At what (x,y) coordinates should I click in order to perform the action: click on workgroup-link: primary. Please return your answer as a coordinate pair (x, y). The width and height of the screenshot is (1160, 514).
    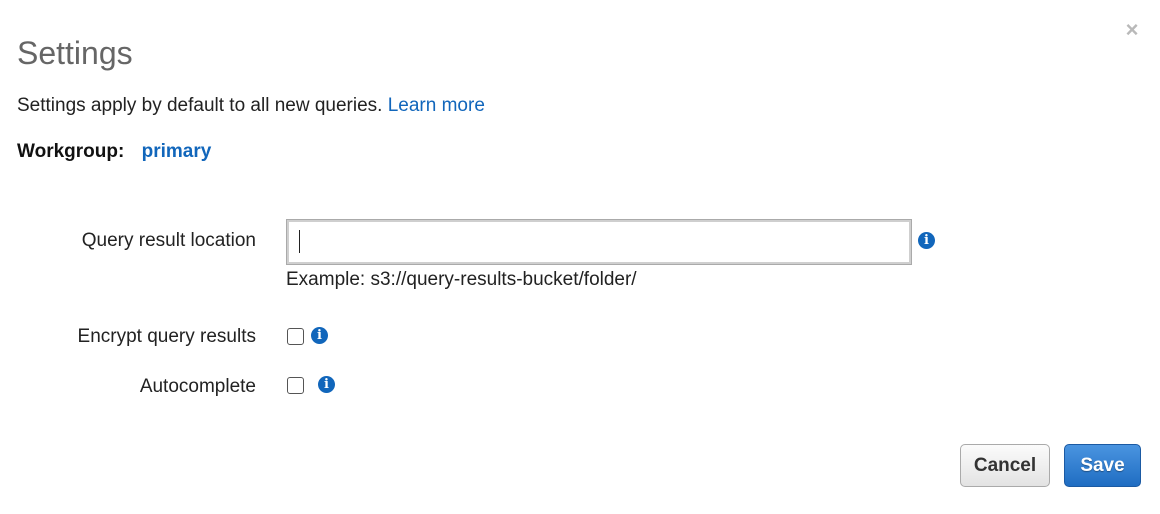
    Looking at the image, I should click on (177, 151).